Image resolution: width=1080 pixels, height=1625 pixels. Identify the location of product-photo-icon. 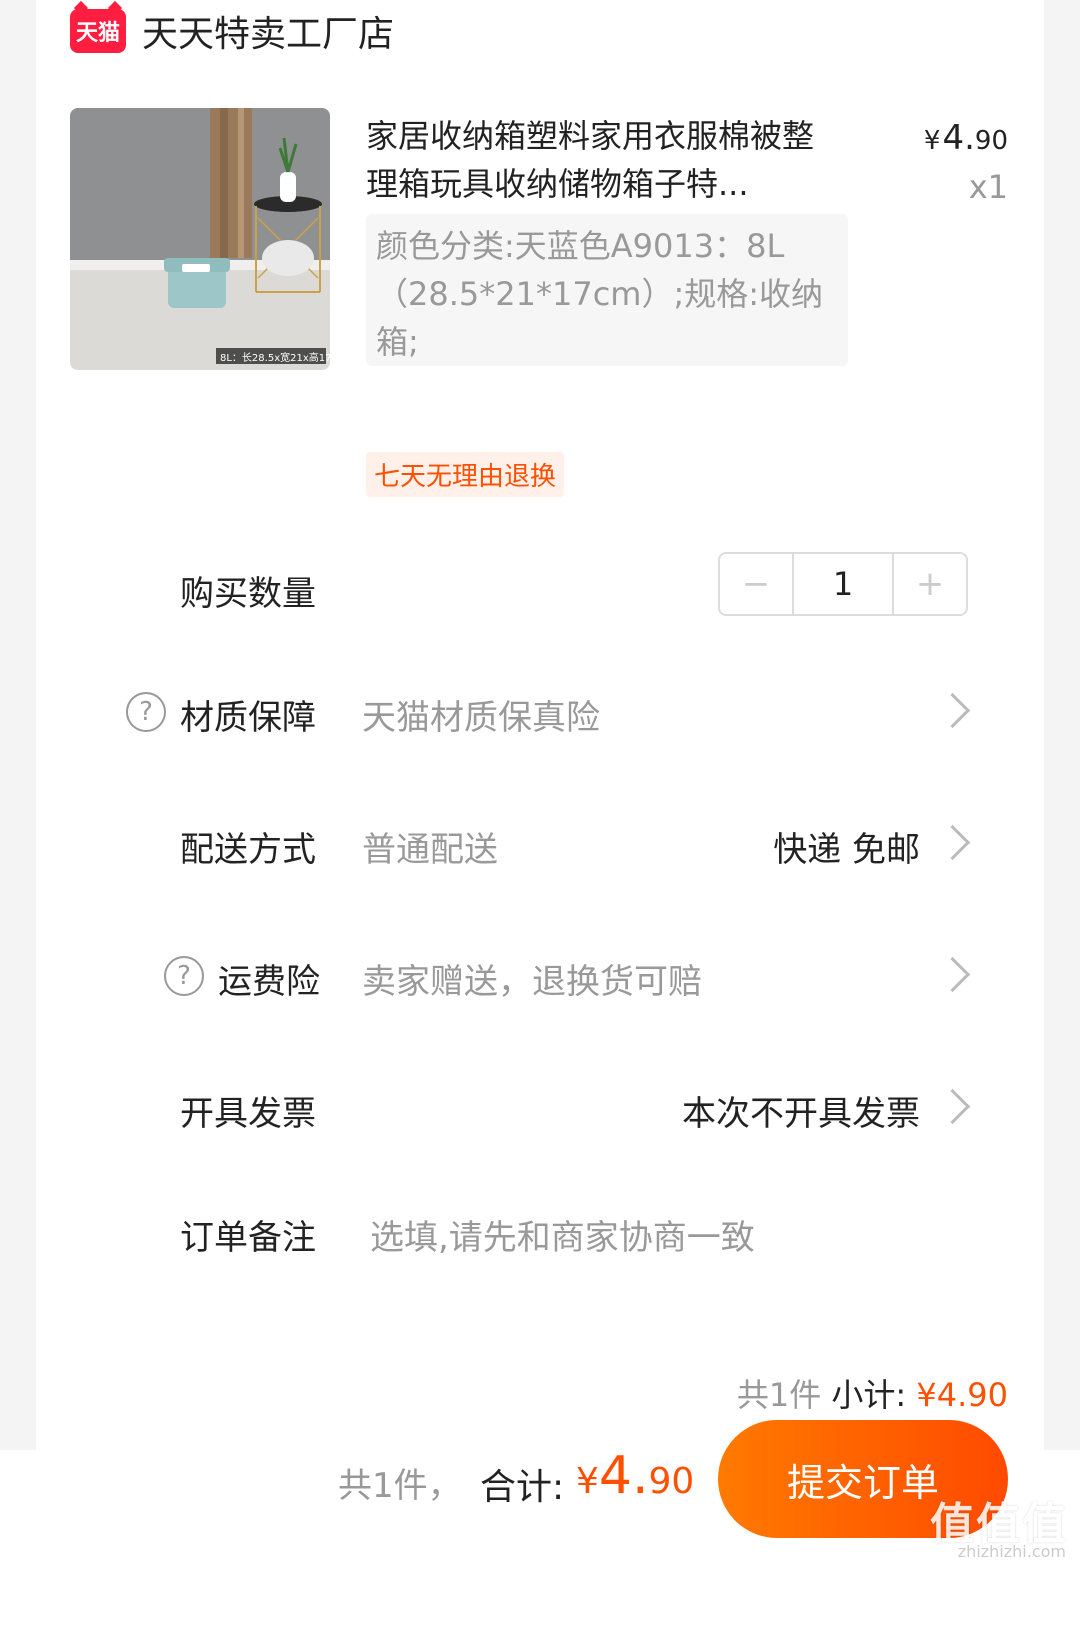
(200, 239).